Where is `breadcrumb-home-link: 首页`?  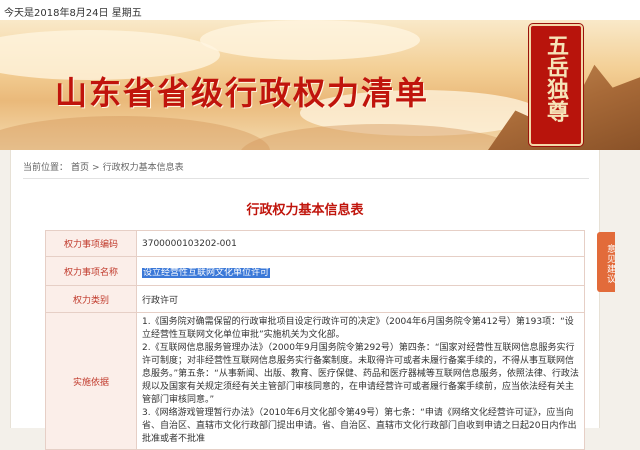
breadcrumb-home-link: 首页 is located at coordinates (80, 168).